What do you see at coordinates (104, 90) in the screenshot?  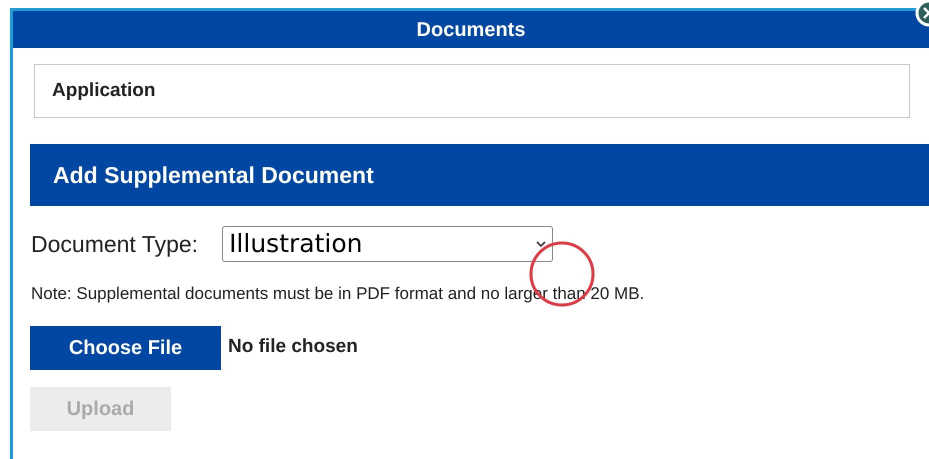 I see `application-label: Application` at bounding box center [104, 90].